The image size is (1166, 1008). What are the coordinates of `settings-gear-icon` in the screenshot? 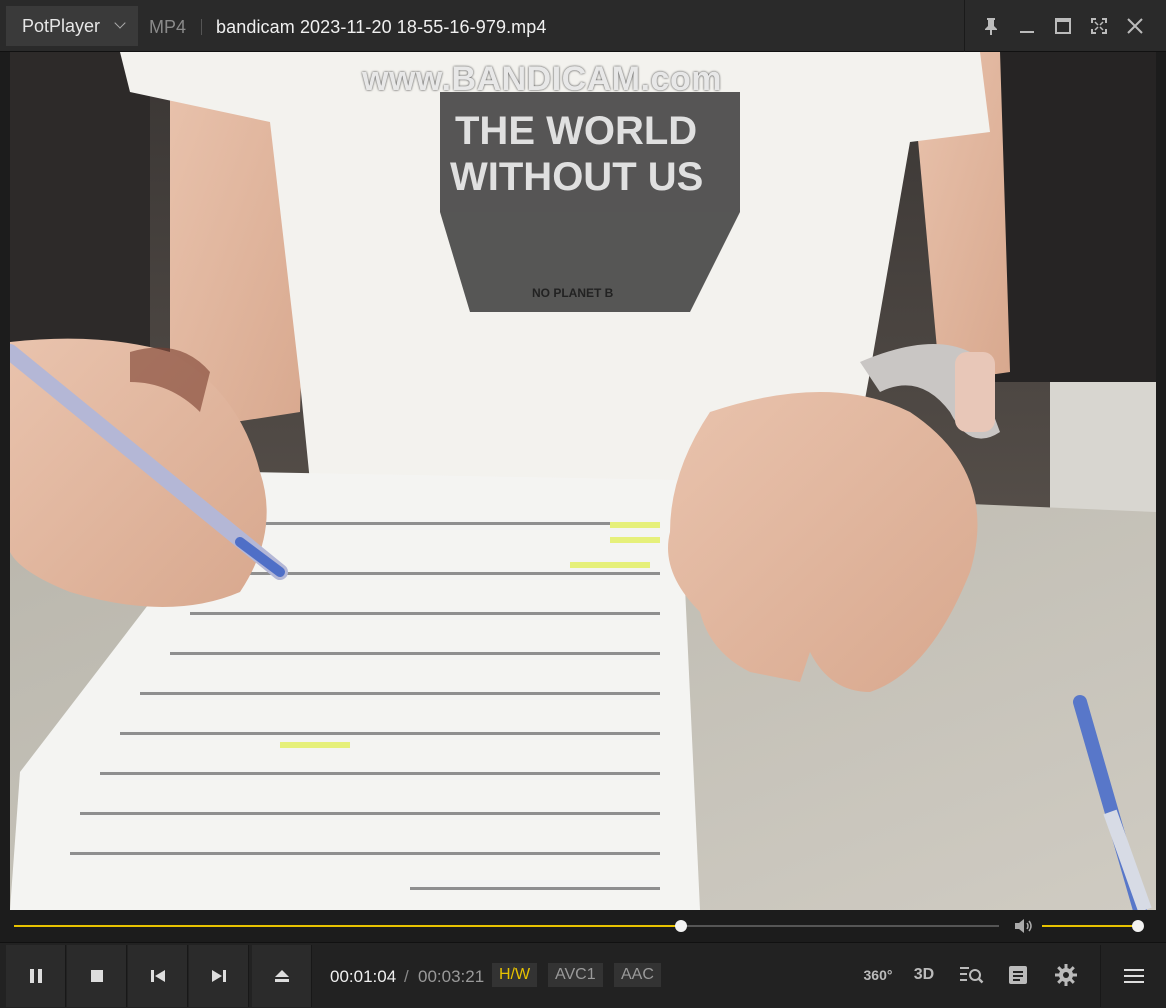 It's located at (1066, 975).